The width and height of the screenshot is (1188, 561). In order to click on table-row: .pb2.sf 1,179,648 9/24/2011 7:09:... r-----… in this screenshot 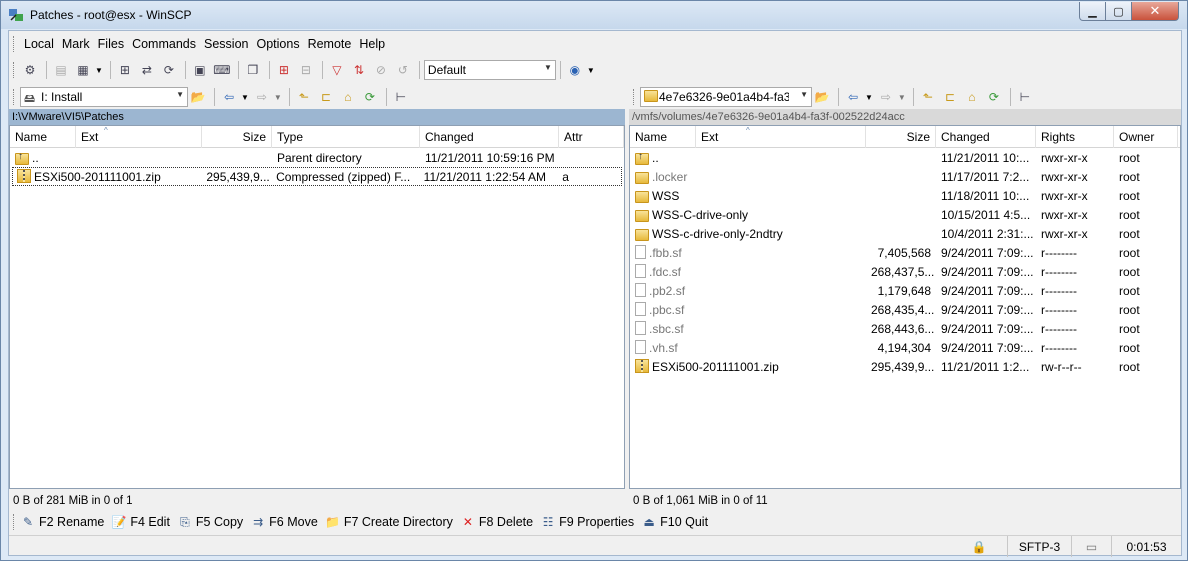, I will do `click(905, 290)`.